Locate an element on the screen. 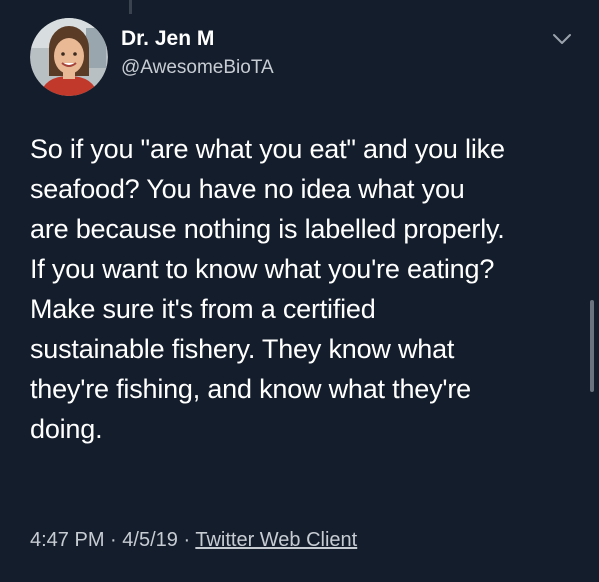 This screenshot has height=582, width=599. tweet-menu-button is located at coordinates (562, 39).